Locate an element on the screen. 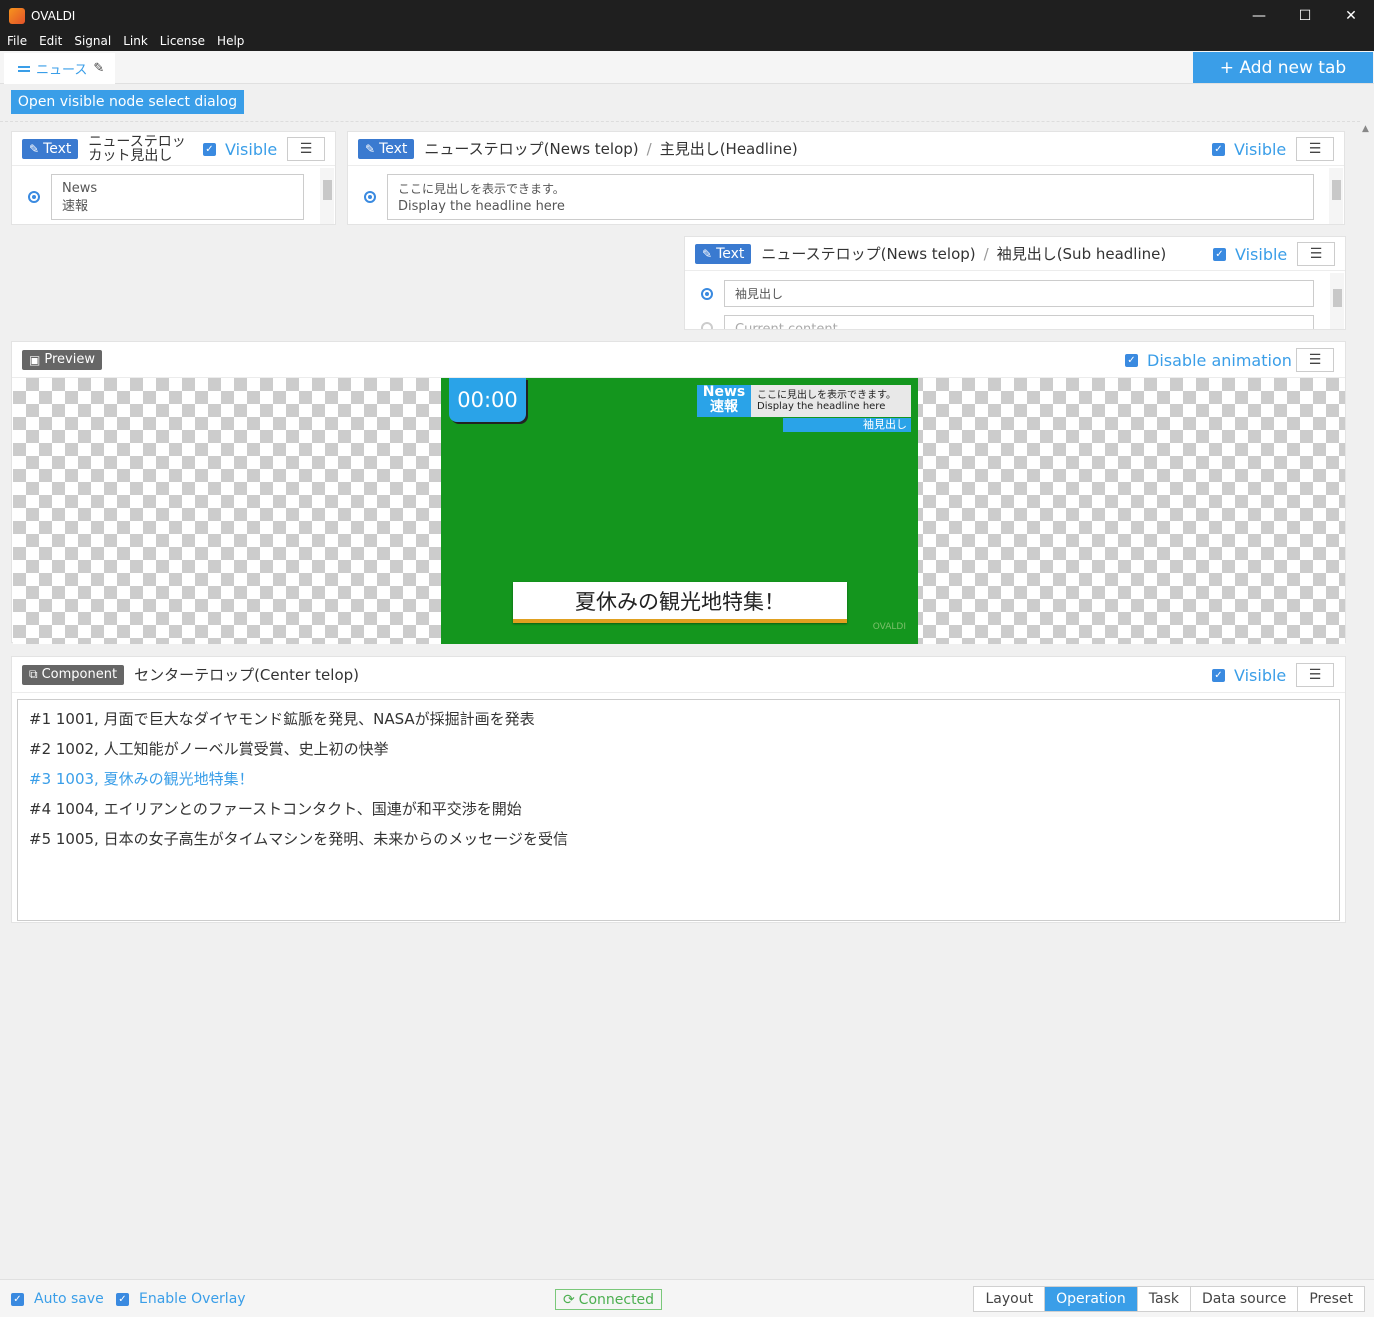 Image resolution: width=1374 pixels, height=1317 pixels. breadcrumb: ニューステロップ(News telop) / 主見出し(Headline) is located at coordinates (611, 149).